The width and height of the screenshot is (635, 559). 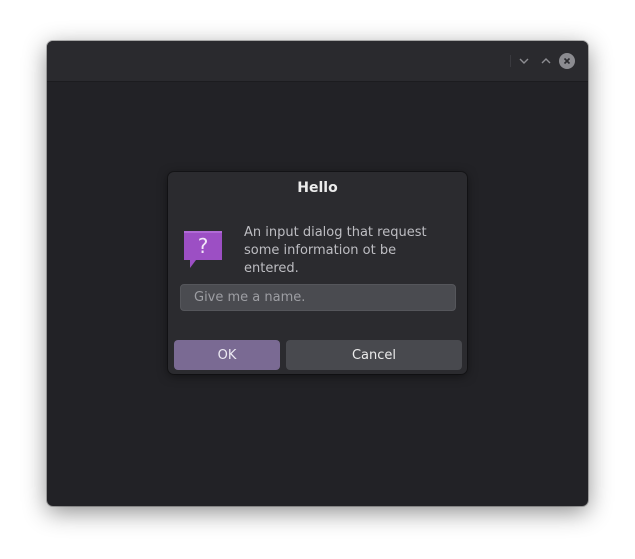 I want to click on close-button, so click(x=567, y=61).